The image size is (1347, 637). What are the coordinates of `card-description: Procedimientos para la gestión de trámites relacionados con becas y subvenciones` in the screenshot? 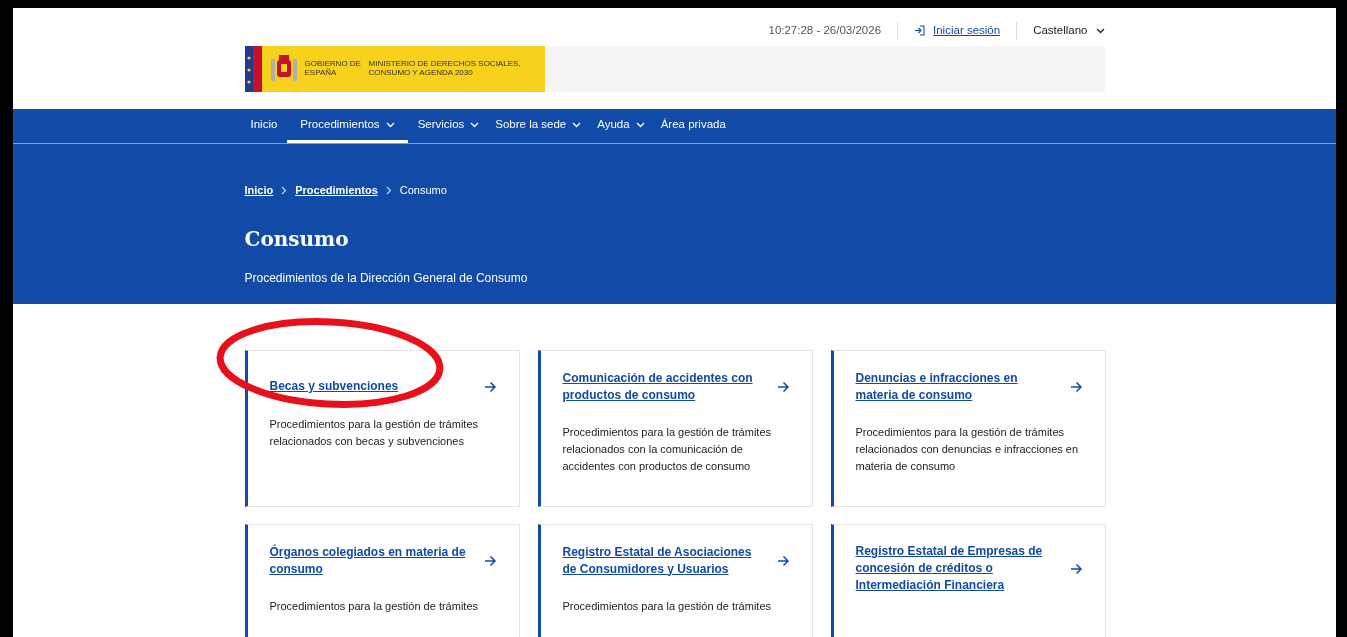 It's located at (374, 433).